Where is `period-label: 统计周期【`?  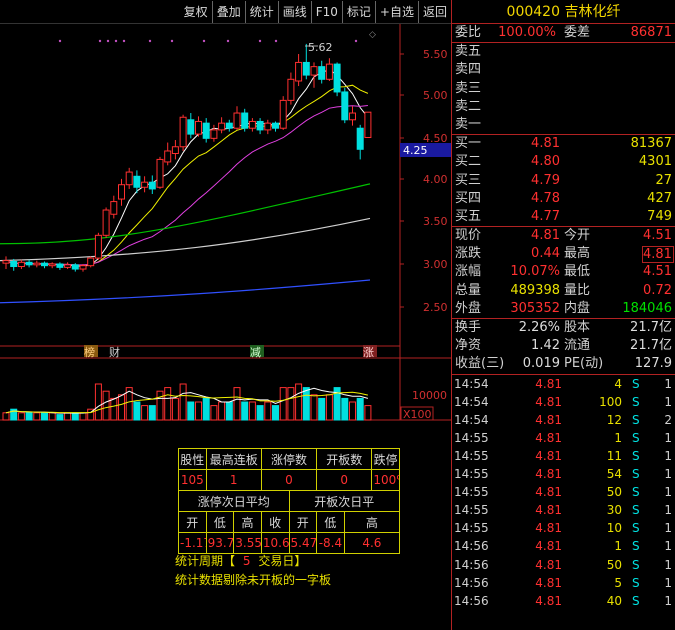 period-label: 统计周期【 is located at coordinates (205, 561).